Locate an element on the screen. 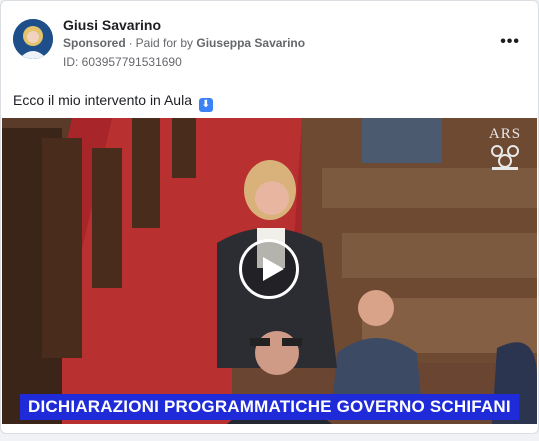 The height and width of the screenshot is (441, 539). down-arrow-emoji-icon: ⬇ is located at coordinates (205, 105).